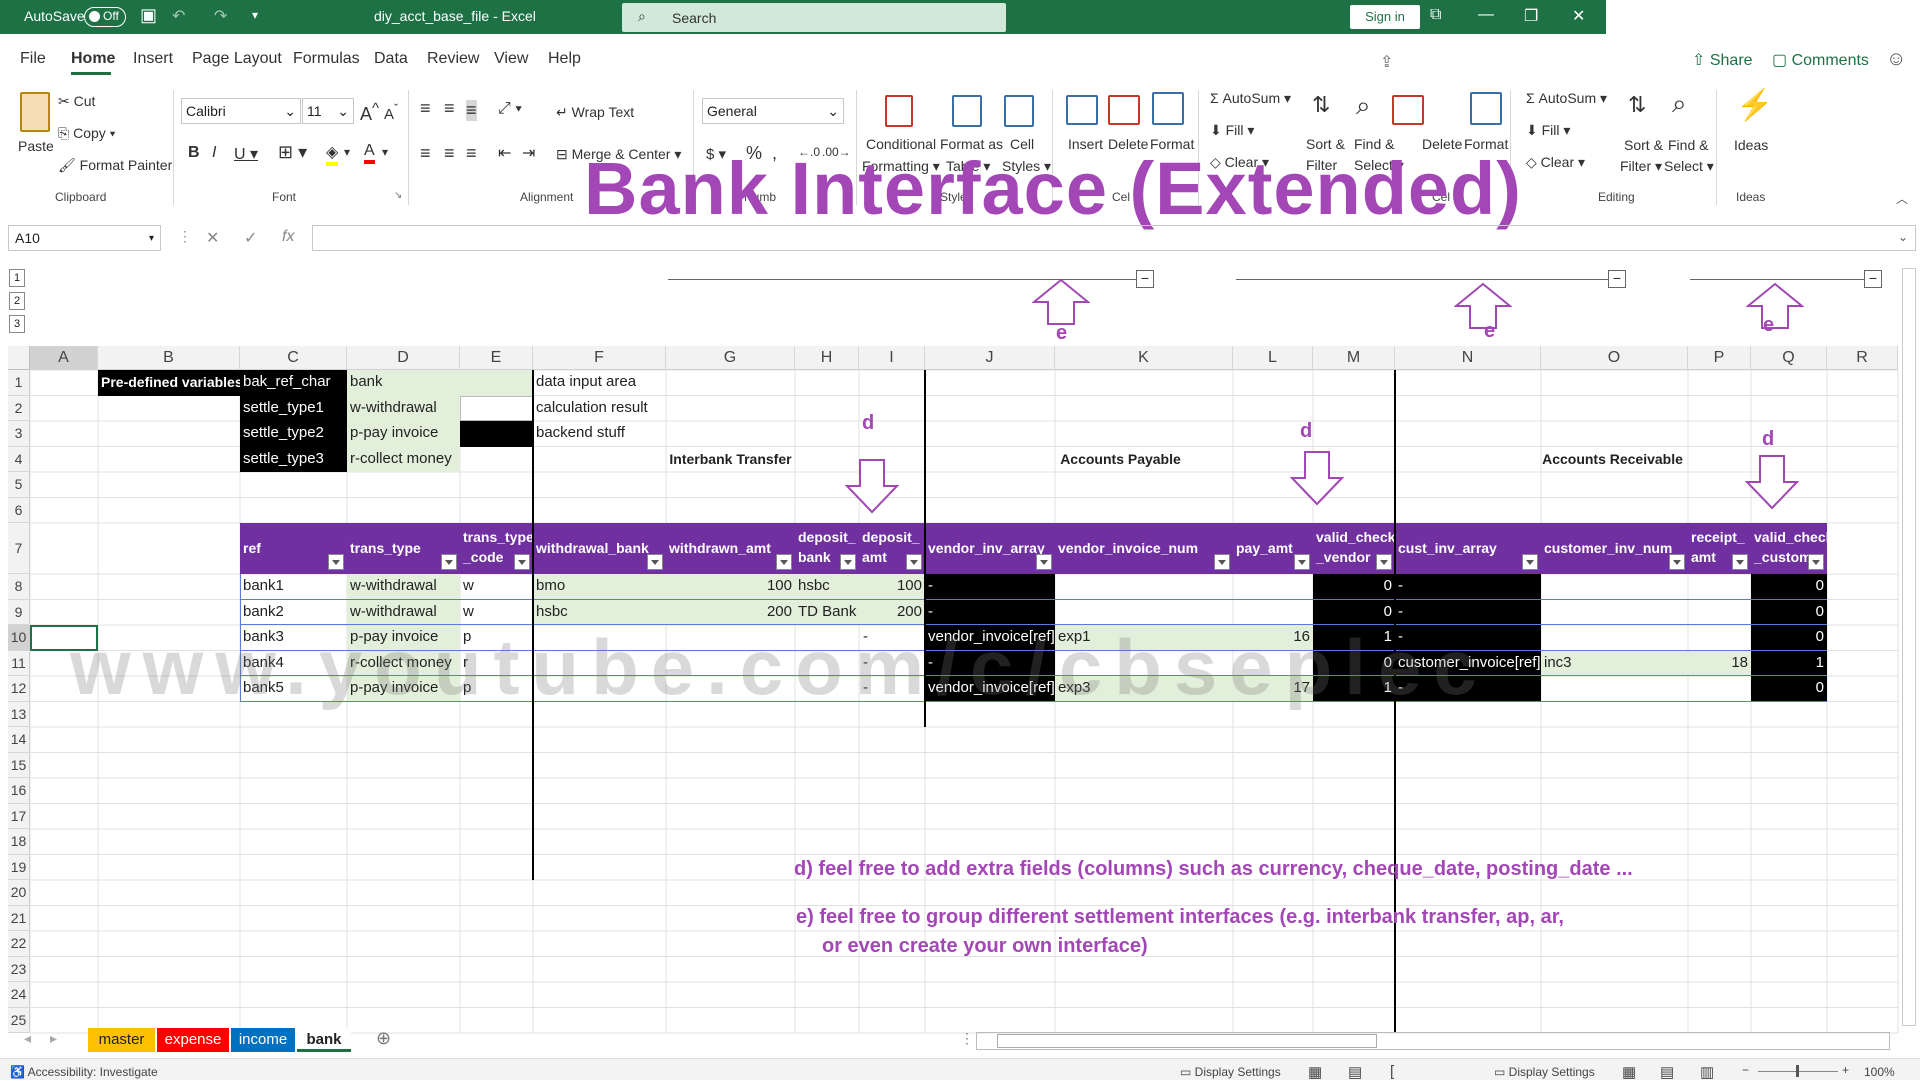  What do you see at coordinates (528, 153) in the screenshot?
I see `increase-indent-icon: ⇥` at bounding box center [528, 153].